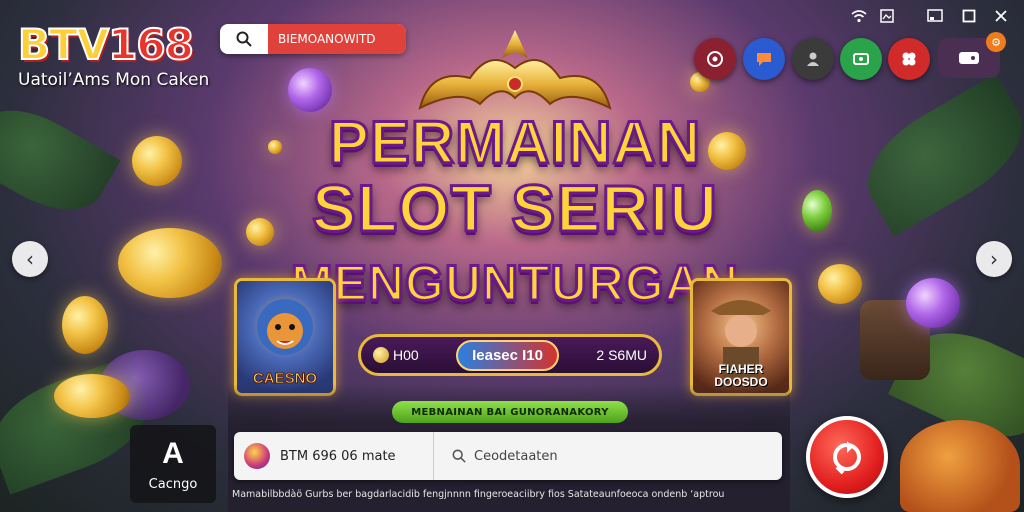  I want to click on ticket-icon, so click(861, 59).